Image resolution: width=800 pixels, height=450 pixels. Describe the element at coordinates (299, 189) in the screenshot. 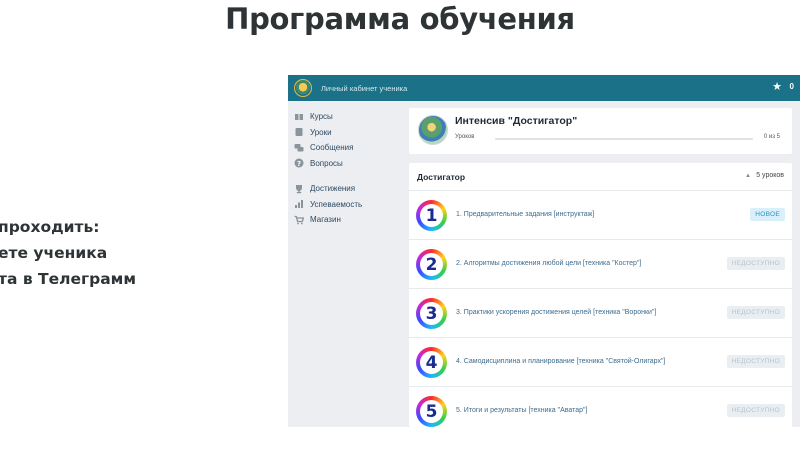

I see `trophy-icon` at that location.